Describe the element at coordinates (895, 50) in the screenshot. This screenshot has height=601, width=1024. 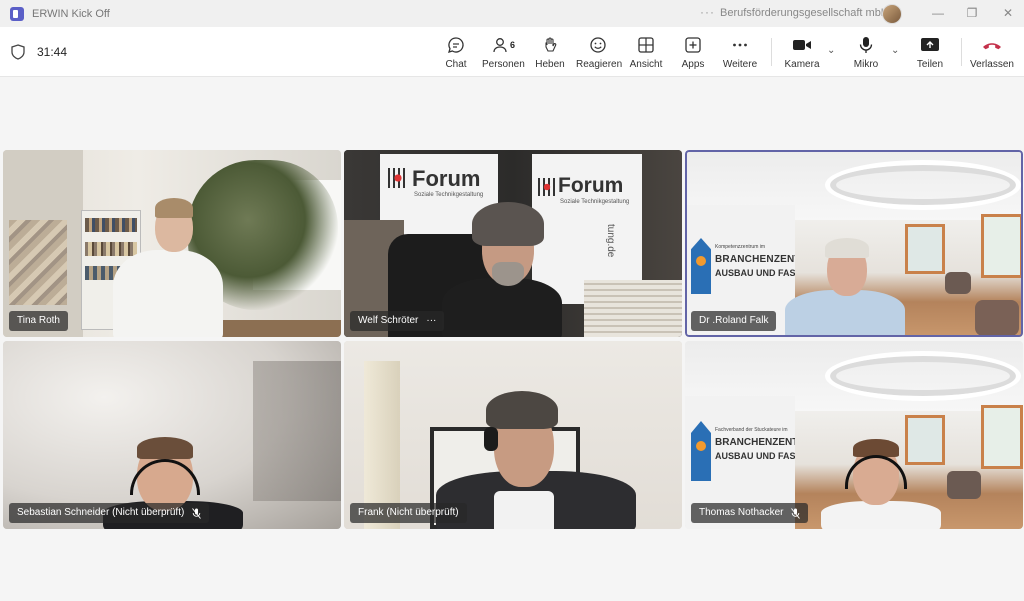
I see `mic-options-chevron-icon: ⌄` at that location.